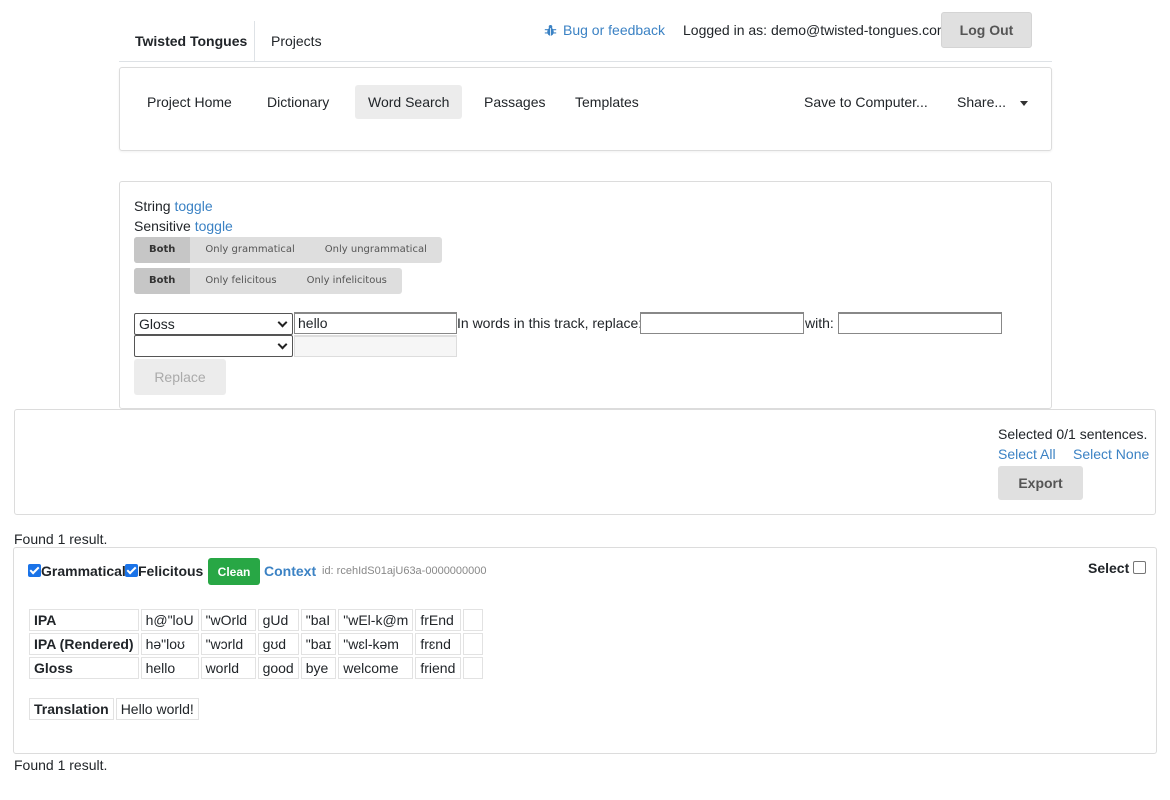 The width and height of the screenshot is (1170, 800). Describe the element at coordinates (550, 323) in the screenshot. I see `replace-label: In words in this track, replace:` at that location.